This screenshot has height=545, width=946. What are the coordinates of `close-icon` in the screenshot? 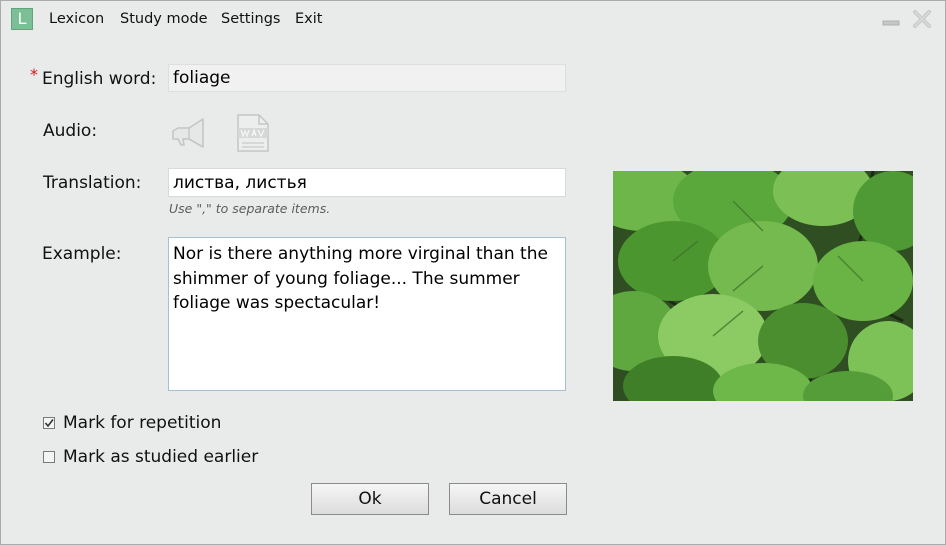 It's located at (922, 19).